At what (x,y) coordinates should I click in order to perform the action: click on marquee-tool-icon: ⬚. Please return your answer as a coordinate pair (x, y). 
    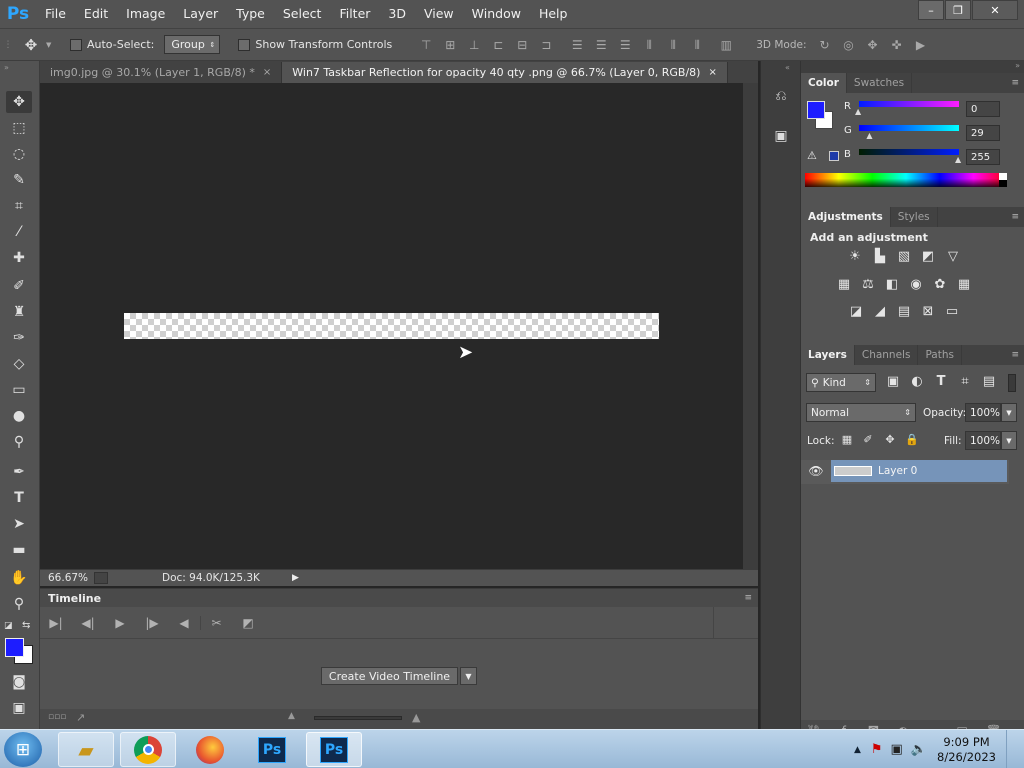
    Looking at the image, I should click on (19, 128).